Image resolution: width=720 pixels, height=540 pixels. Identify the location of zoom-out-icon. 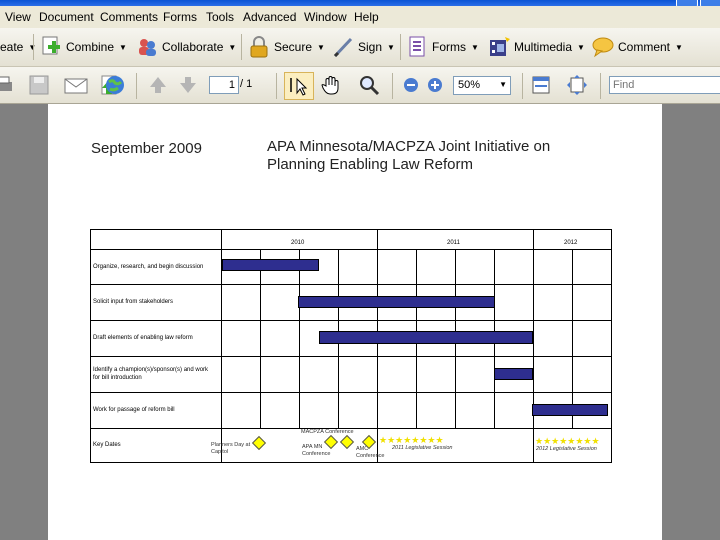
(411, 85).